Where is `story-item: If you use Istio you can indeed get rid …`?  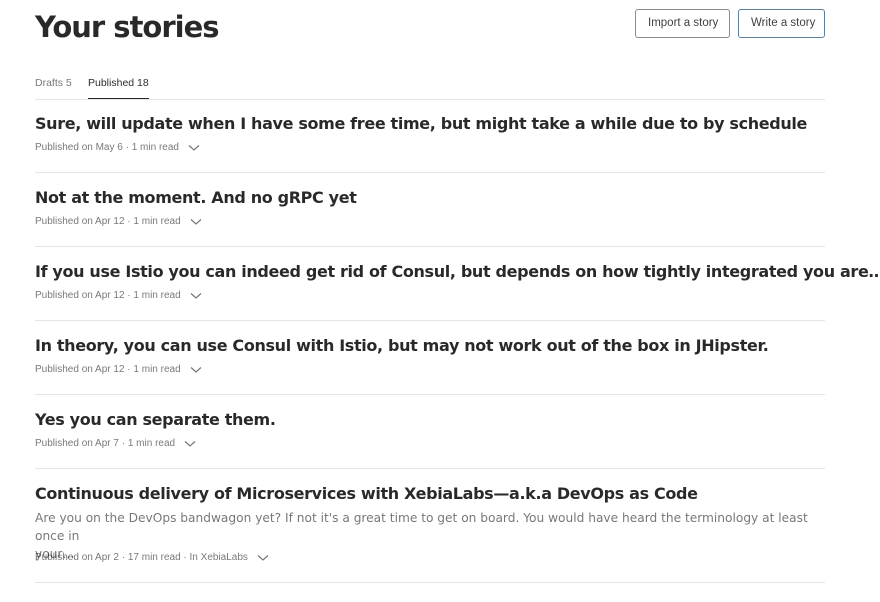
story-item: If you use Istio you can indeed get rid … is located at coordinates (457, 284).